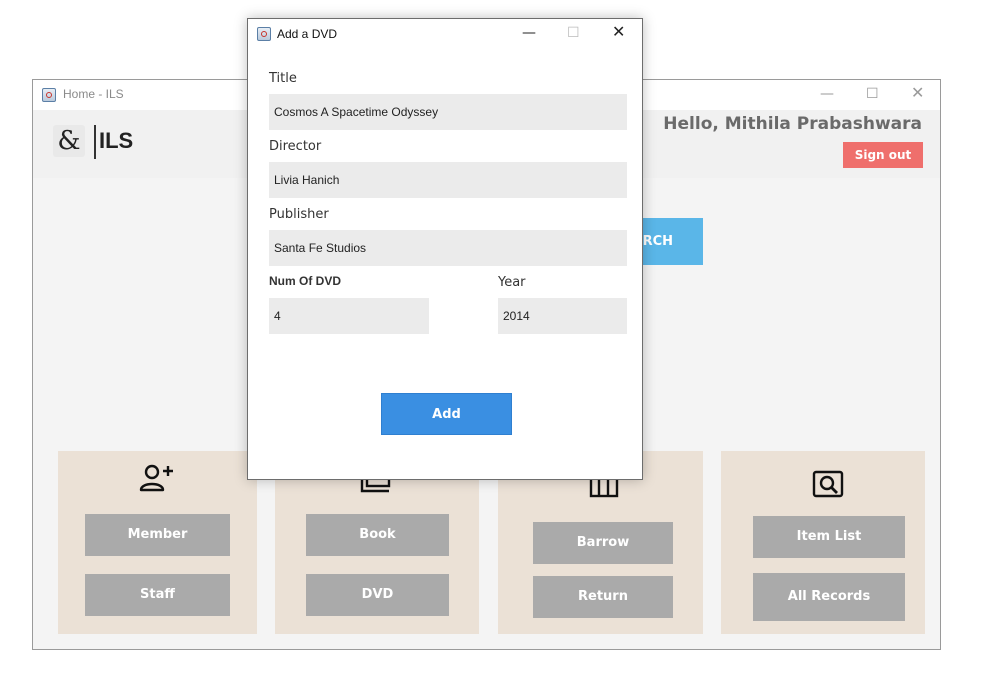  Describe the element at coordinates (883, 155) in the screenshot. I see `signout-button: Sign out` at that location.